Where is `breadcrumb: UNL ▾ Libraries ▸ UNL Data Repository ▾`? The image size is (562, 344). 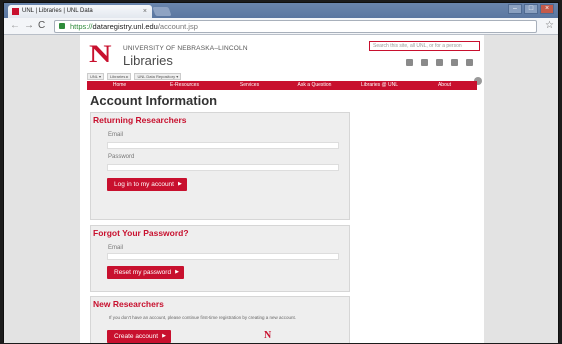
breadcrumb: UNL ▾ Libraries ▸ UNL Data Repository ▾ is located at coordinates (134, 76).